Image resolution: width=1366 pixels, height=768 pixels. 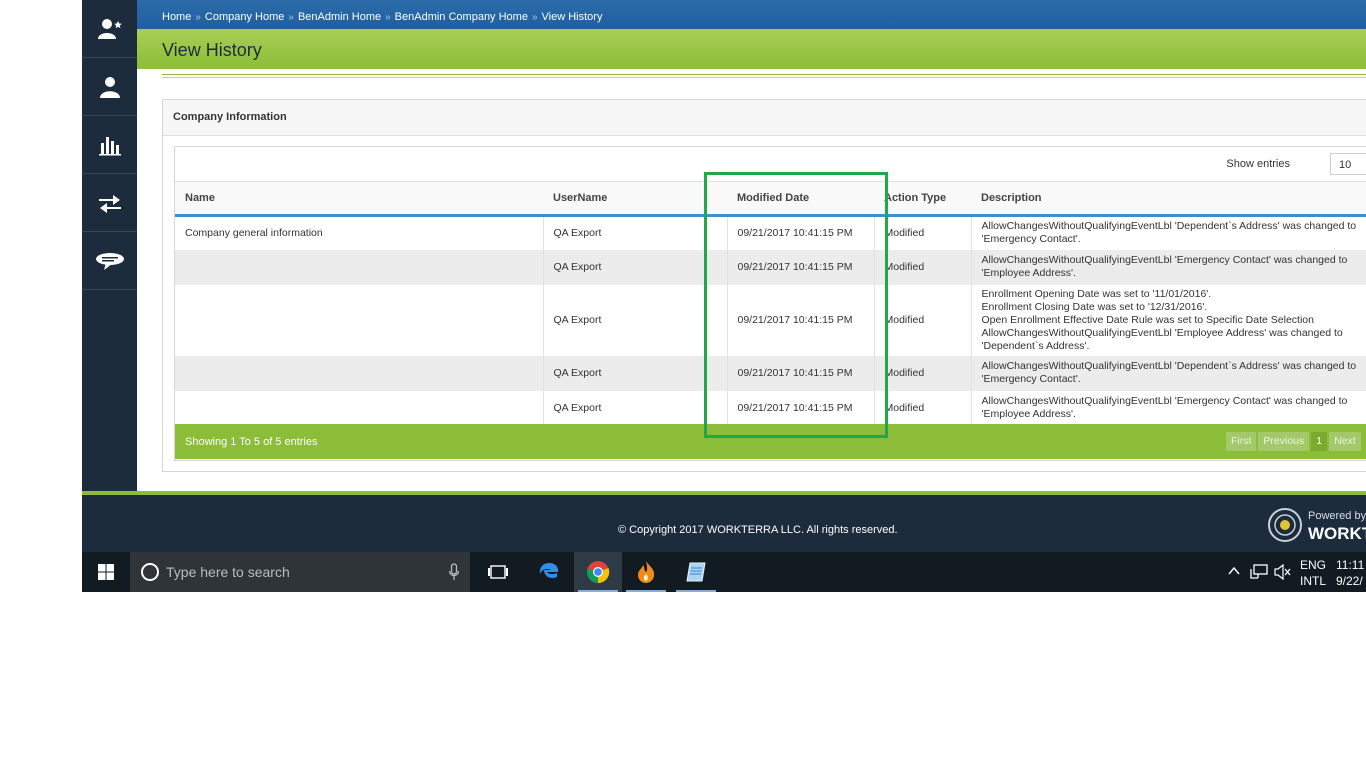 What do you see at coordinates (1348, 164) in the screenshot?
I see `entries-per-page-select: 10` at bounding box center [1348, 164].